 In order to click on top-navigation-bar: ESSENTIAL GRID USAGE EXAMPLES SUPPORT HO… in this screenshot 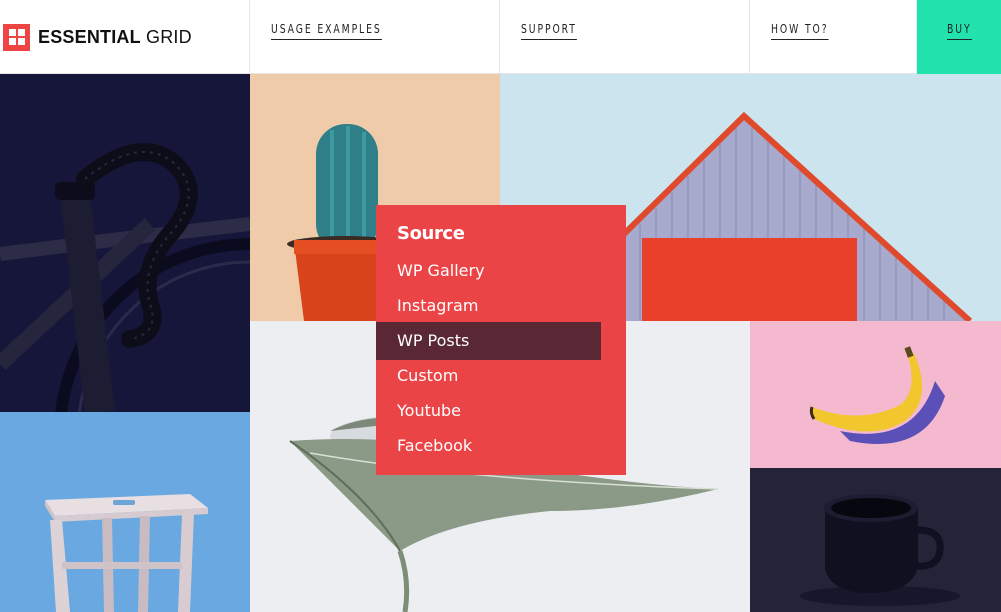, I will do `click(500, 37)`.